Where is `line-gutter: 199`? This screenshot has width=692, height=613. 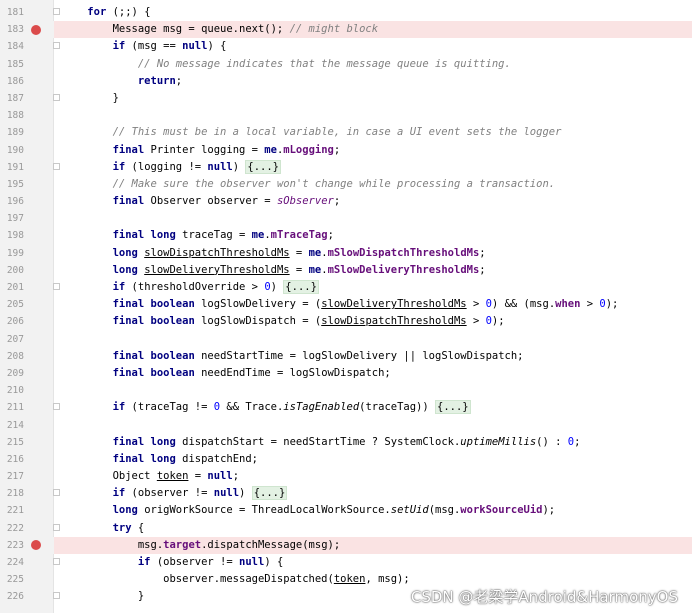 line-gutter: 199 is located at coordinates (27, 253).